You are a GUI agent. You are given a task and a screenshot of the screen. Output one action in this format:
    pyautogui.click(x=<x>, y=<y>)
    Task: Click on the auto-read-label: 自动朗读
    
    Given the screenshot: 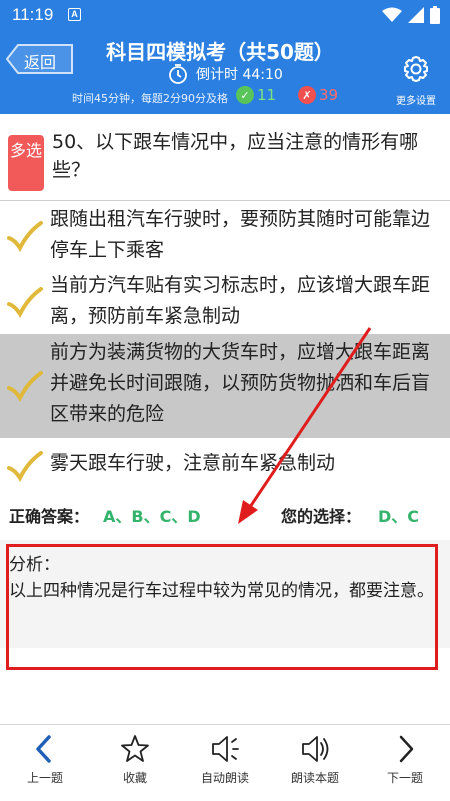 What is the action you would take?
    pyautogui.click(x=224, y=778)
    